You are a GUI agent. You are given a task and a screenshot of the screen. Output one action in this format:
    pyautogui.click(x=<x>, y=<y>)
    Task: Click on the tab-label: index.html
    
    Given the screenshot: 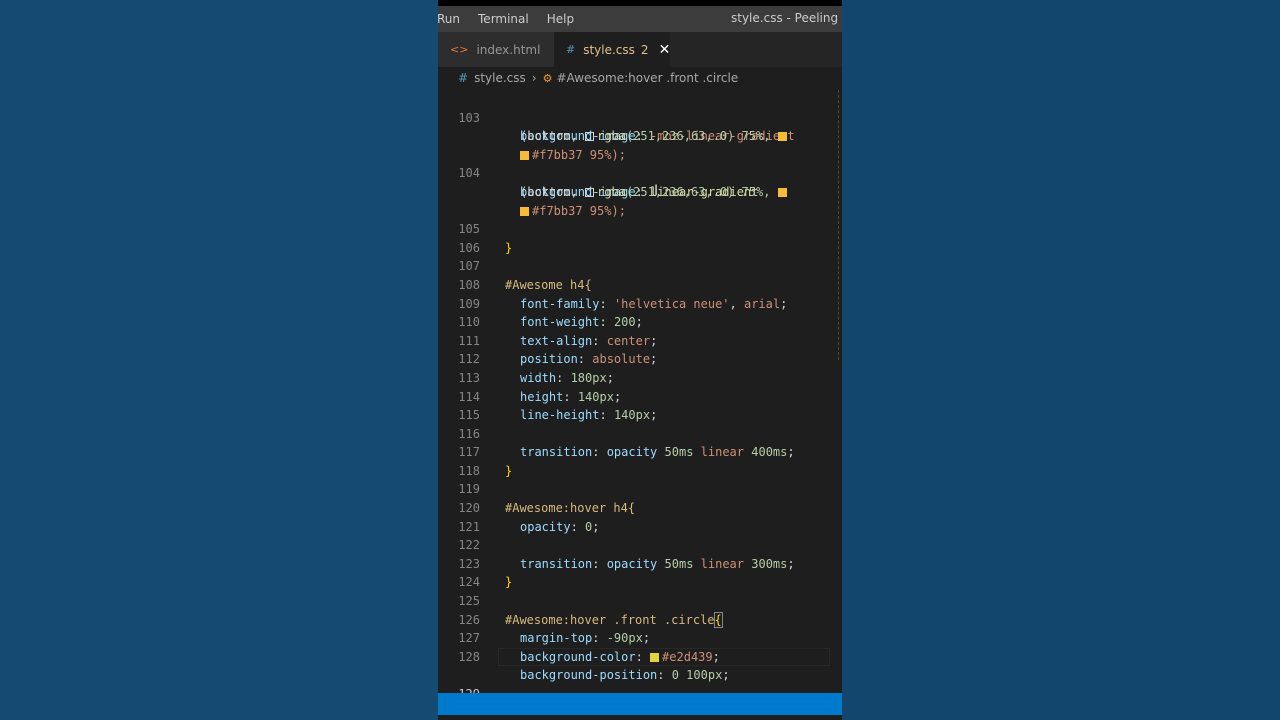 What is the action you would take?
    pyautogui.click(x=508, y=49)
    